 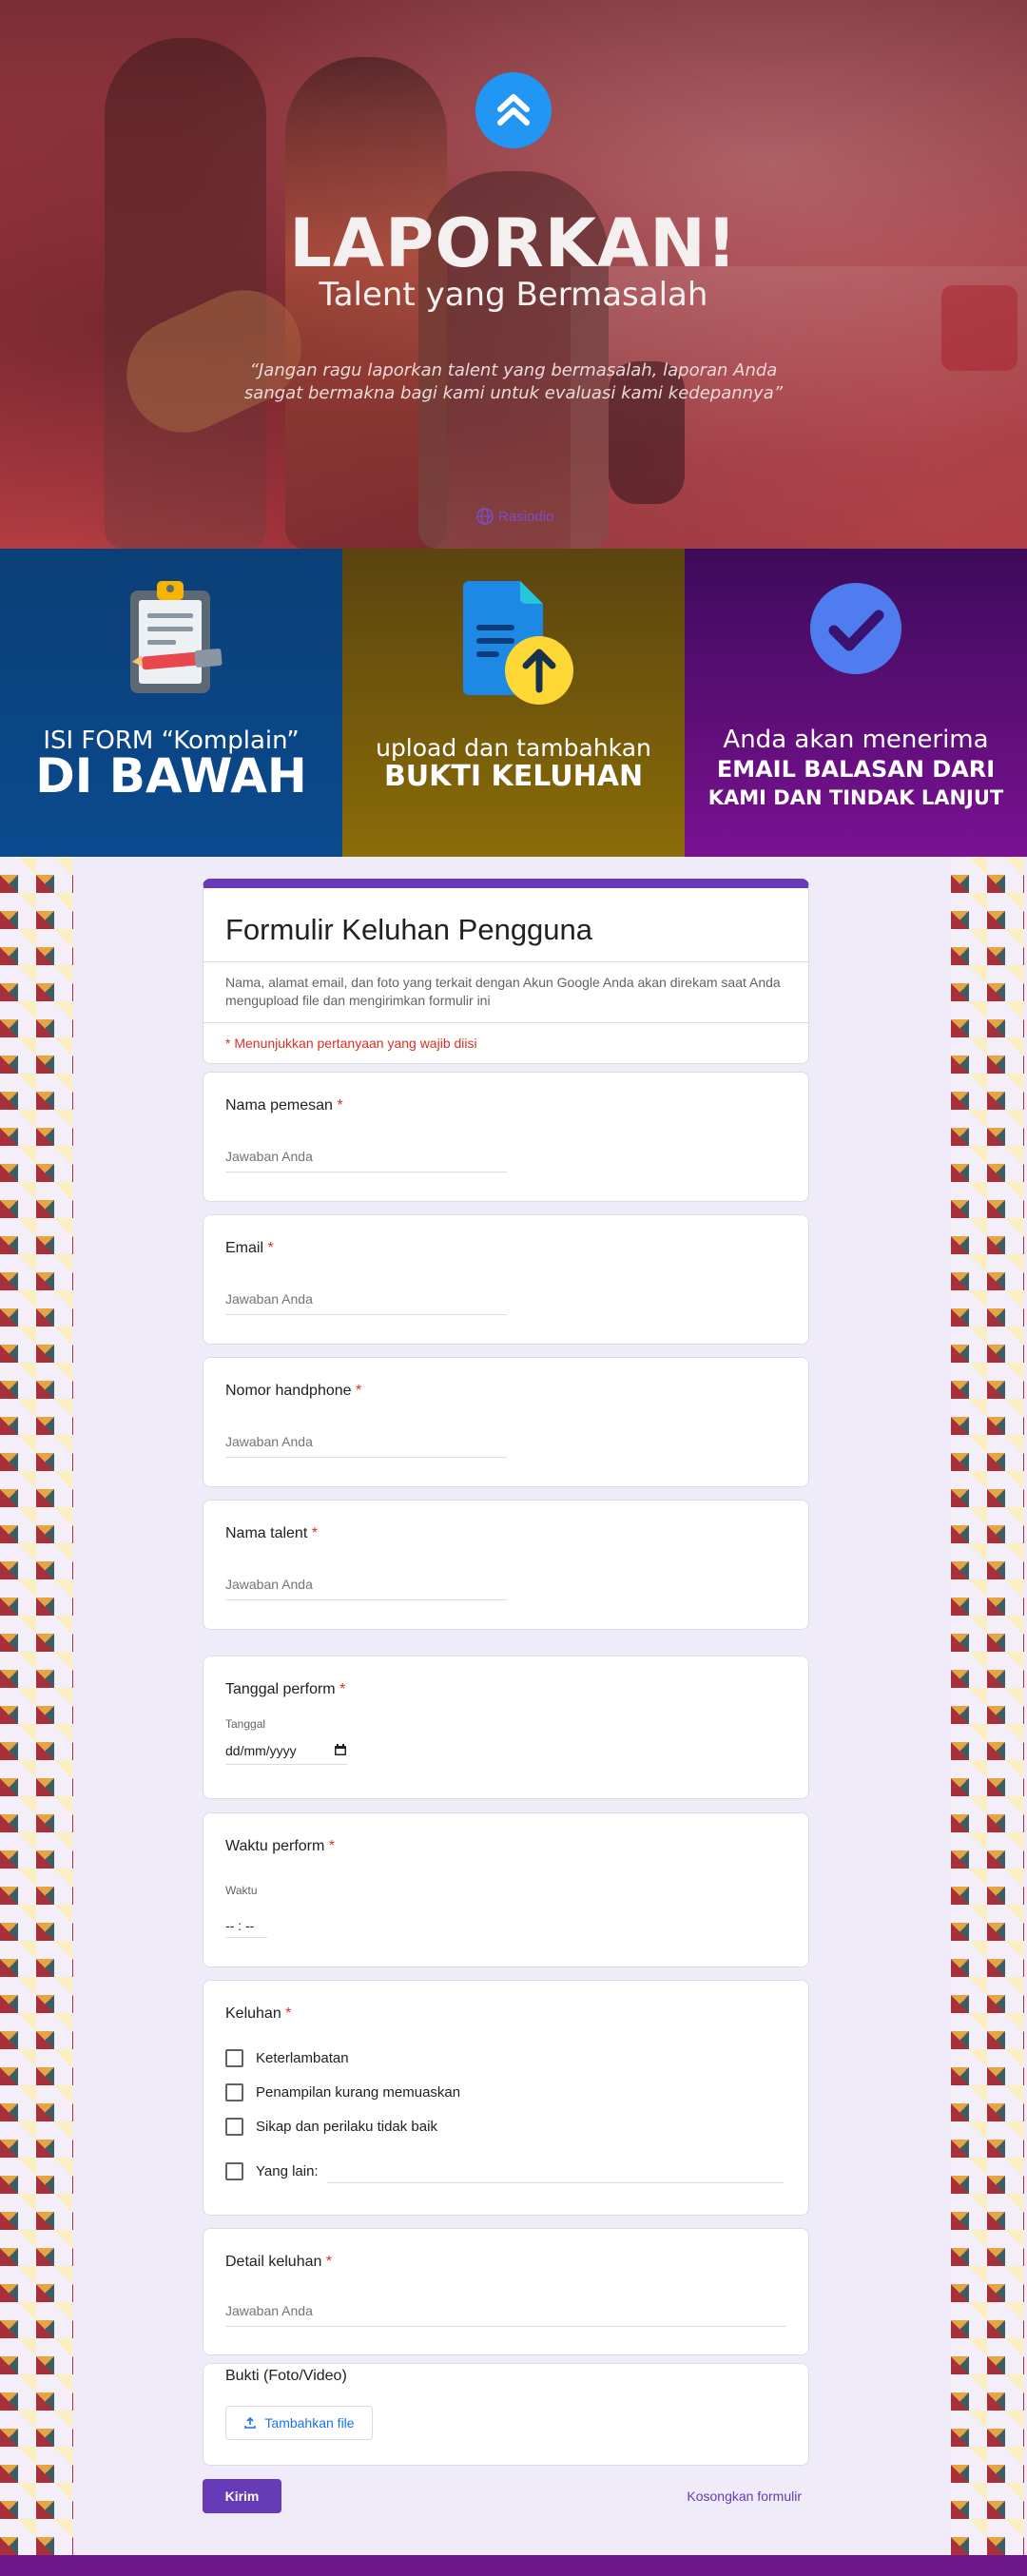 What do you see at coordinates (506, 1137) in the screenshot?
I see `question-nama-pemesan: Nama pemesan * Jawaban Anda` at bounding box center [506, 1137].